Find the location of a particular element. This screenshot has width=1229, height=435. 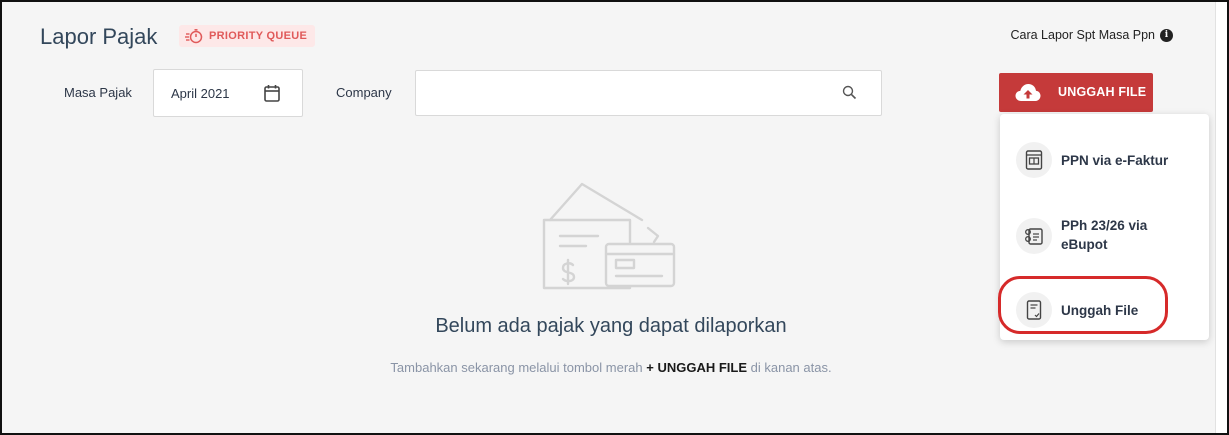

scrollbar-track is located at coordinates (1221, 217).